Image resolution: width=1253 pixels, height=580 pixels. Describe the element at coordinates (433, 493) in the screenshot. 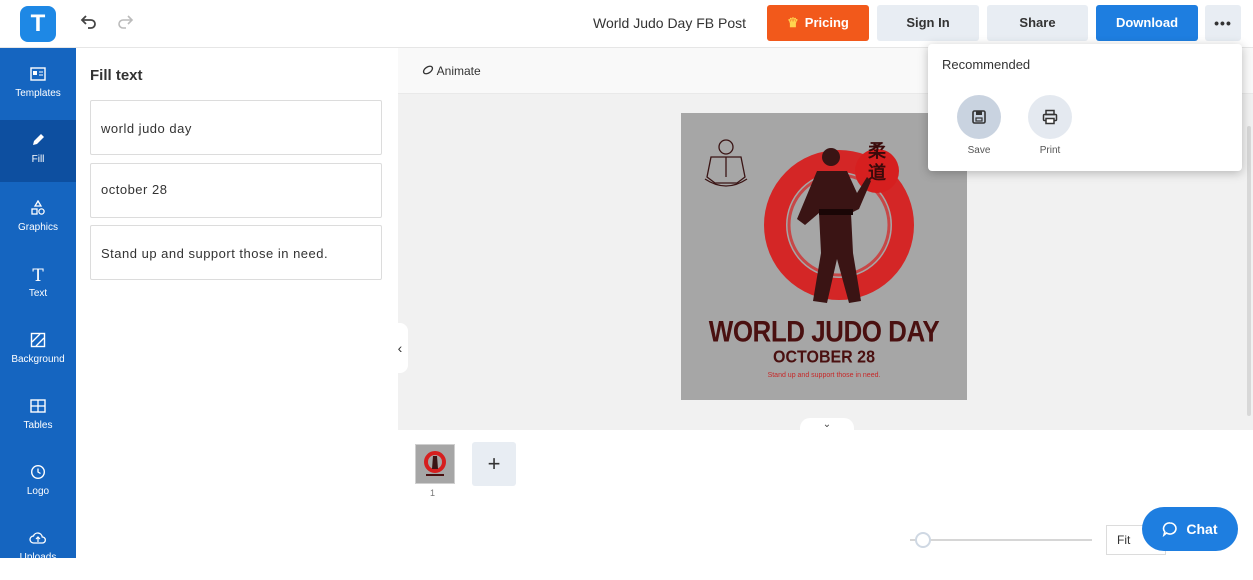

I see `page-number: 1` at that location.